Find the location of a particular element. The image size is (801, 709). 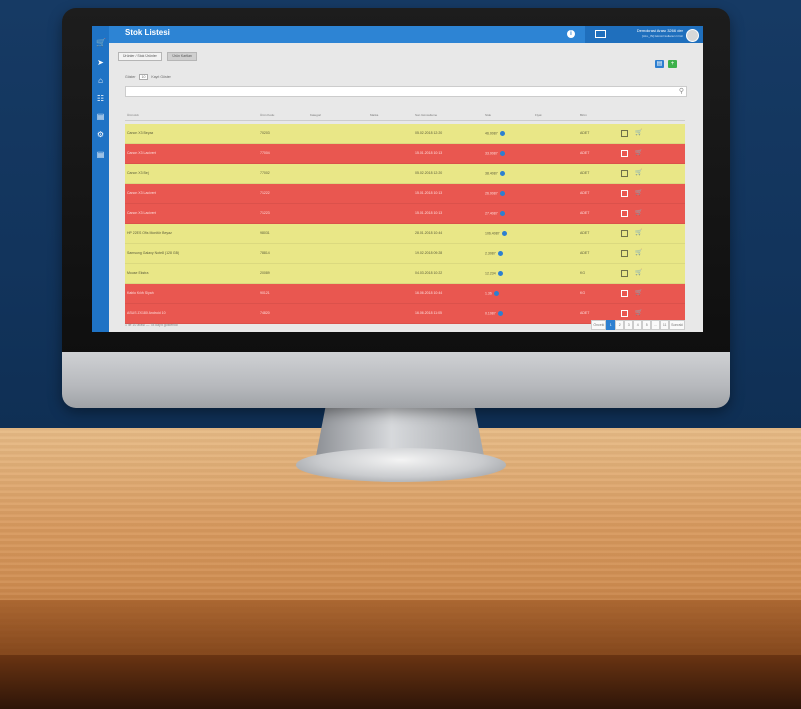

col-brand: Marka is located at coordinates (374, 115).